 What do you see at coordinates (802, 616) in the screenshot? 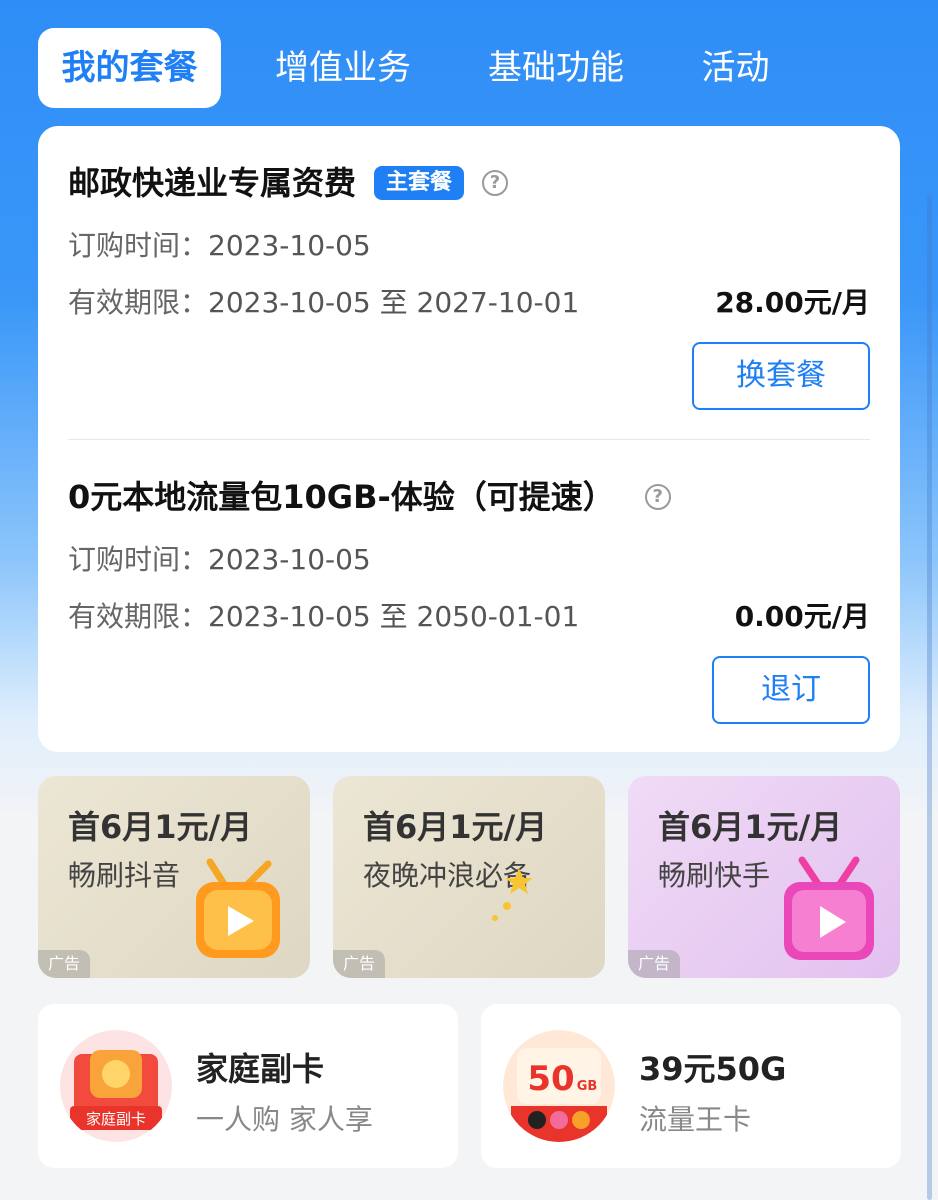
I see `package-price: 0.00元/月` at bounding box center [802, 616].